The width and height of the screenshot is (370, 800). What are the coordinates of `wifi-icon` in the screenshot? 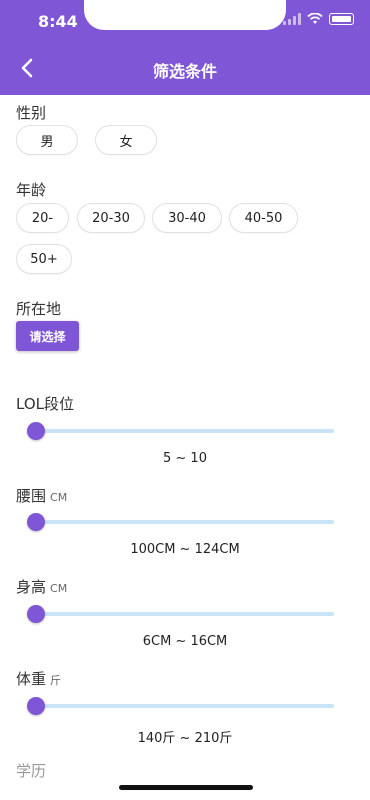 It's located at (315, 18).